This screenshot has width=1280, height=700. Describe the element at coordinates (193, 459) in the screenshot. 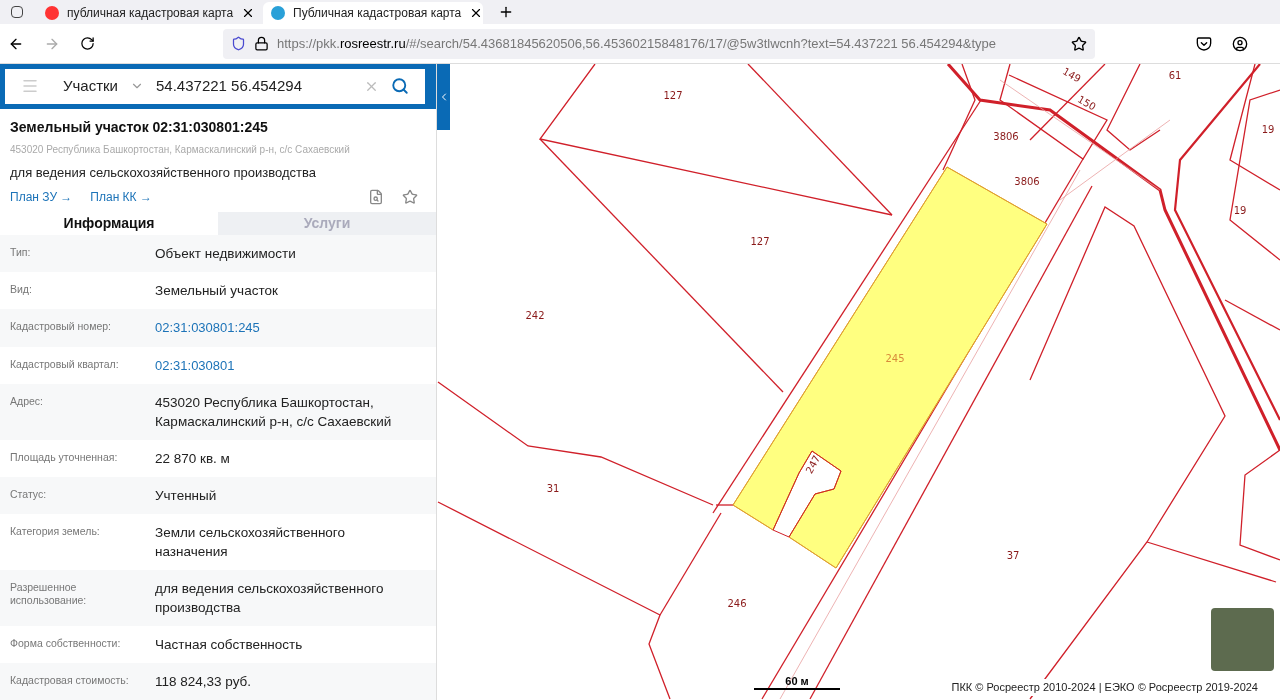

I see `info-value: 22 870 кв. м` at that location.